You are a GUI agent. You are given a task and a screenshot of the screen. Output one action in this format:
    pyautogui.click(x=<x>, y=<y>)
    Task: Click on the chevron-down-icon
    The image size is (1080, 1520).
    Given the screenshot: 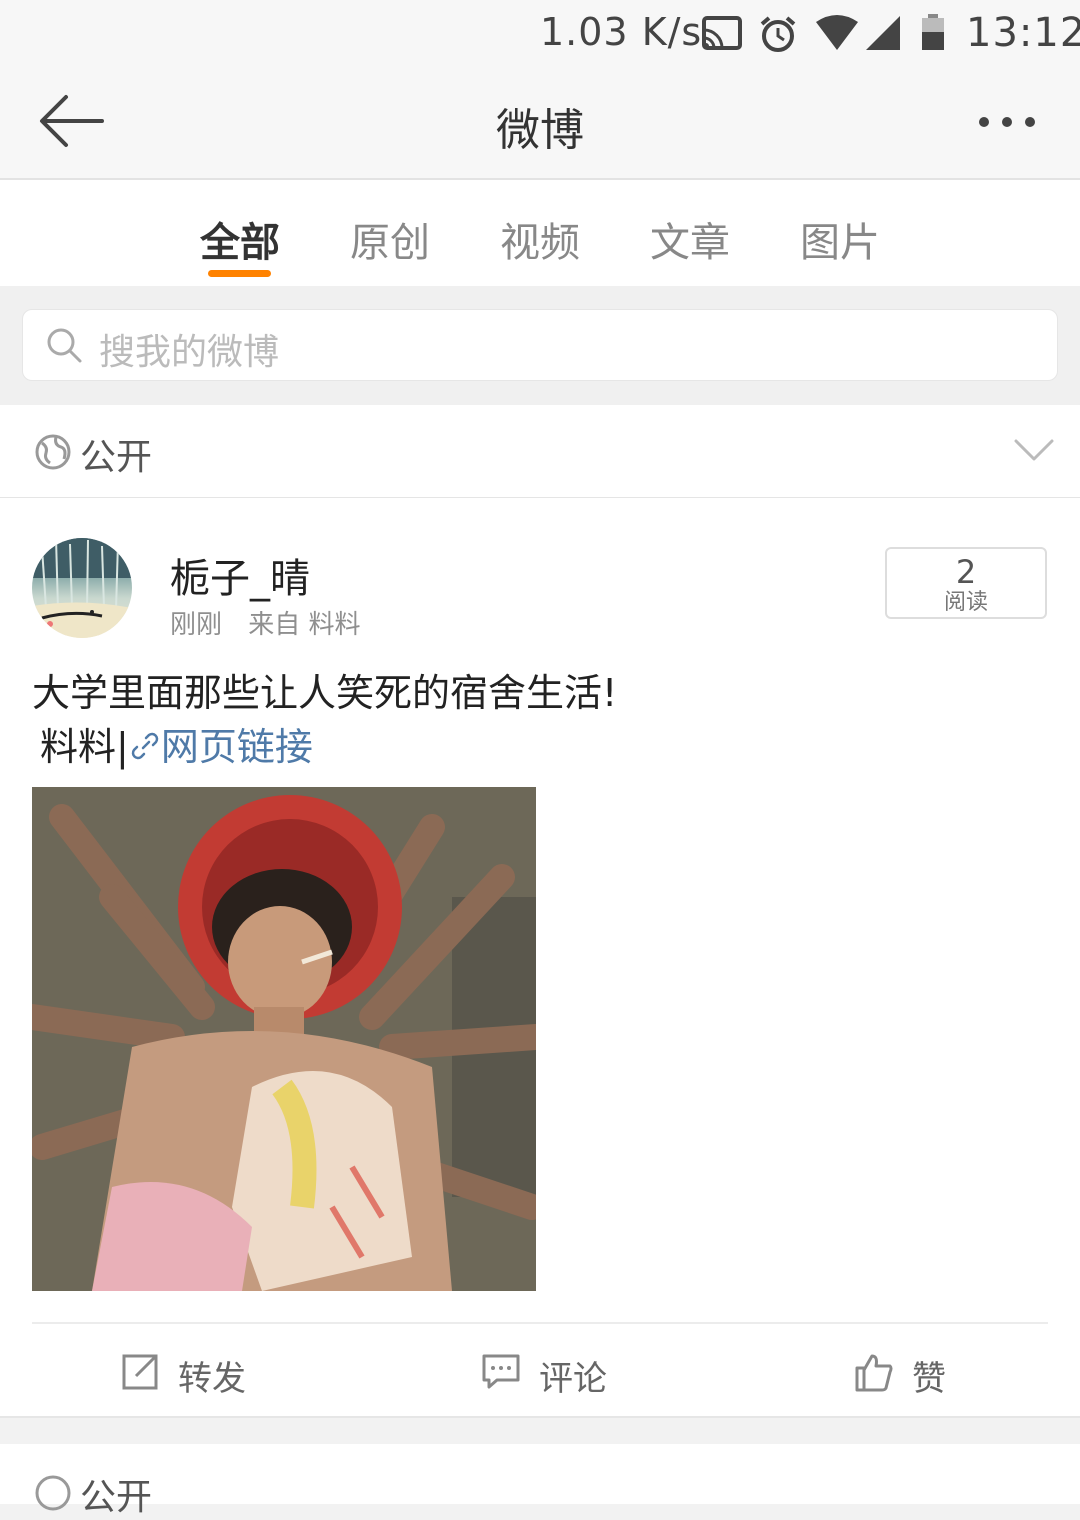 What is the action you would take?
    pyautogui.click(x=1034, y=450)
    